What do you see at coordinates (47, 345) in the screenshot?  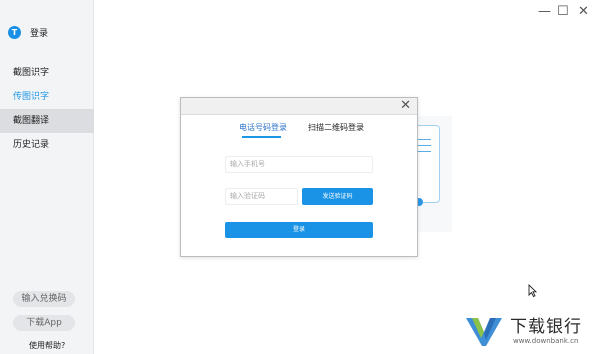 I see `help-link: 使用帮助?` at bounding box center [47, 345].